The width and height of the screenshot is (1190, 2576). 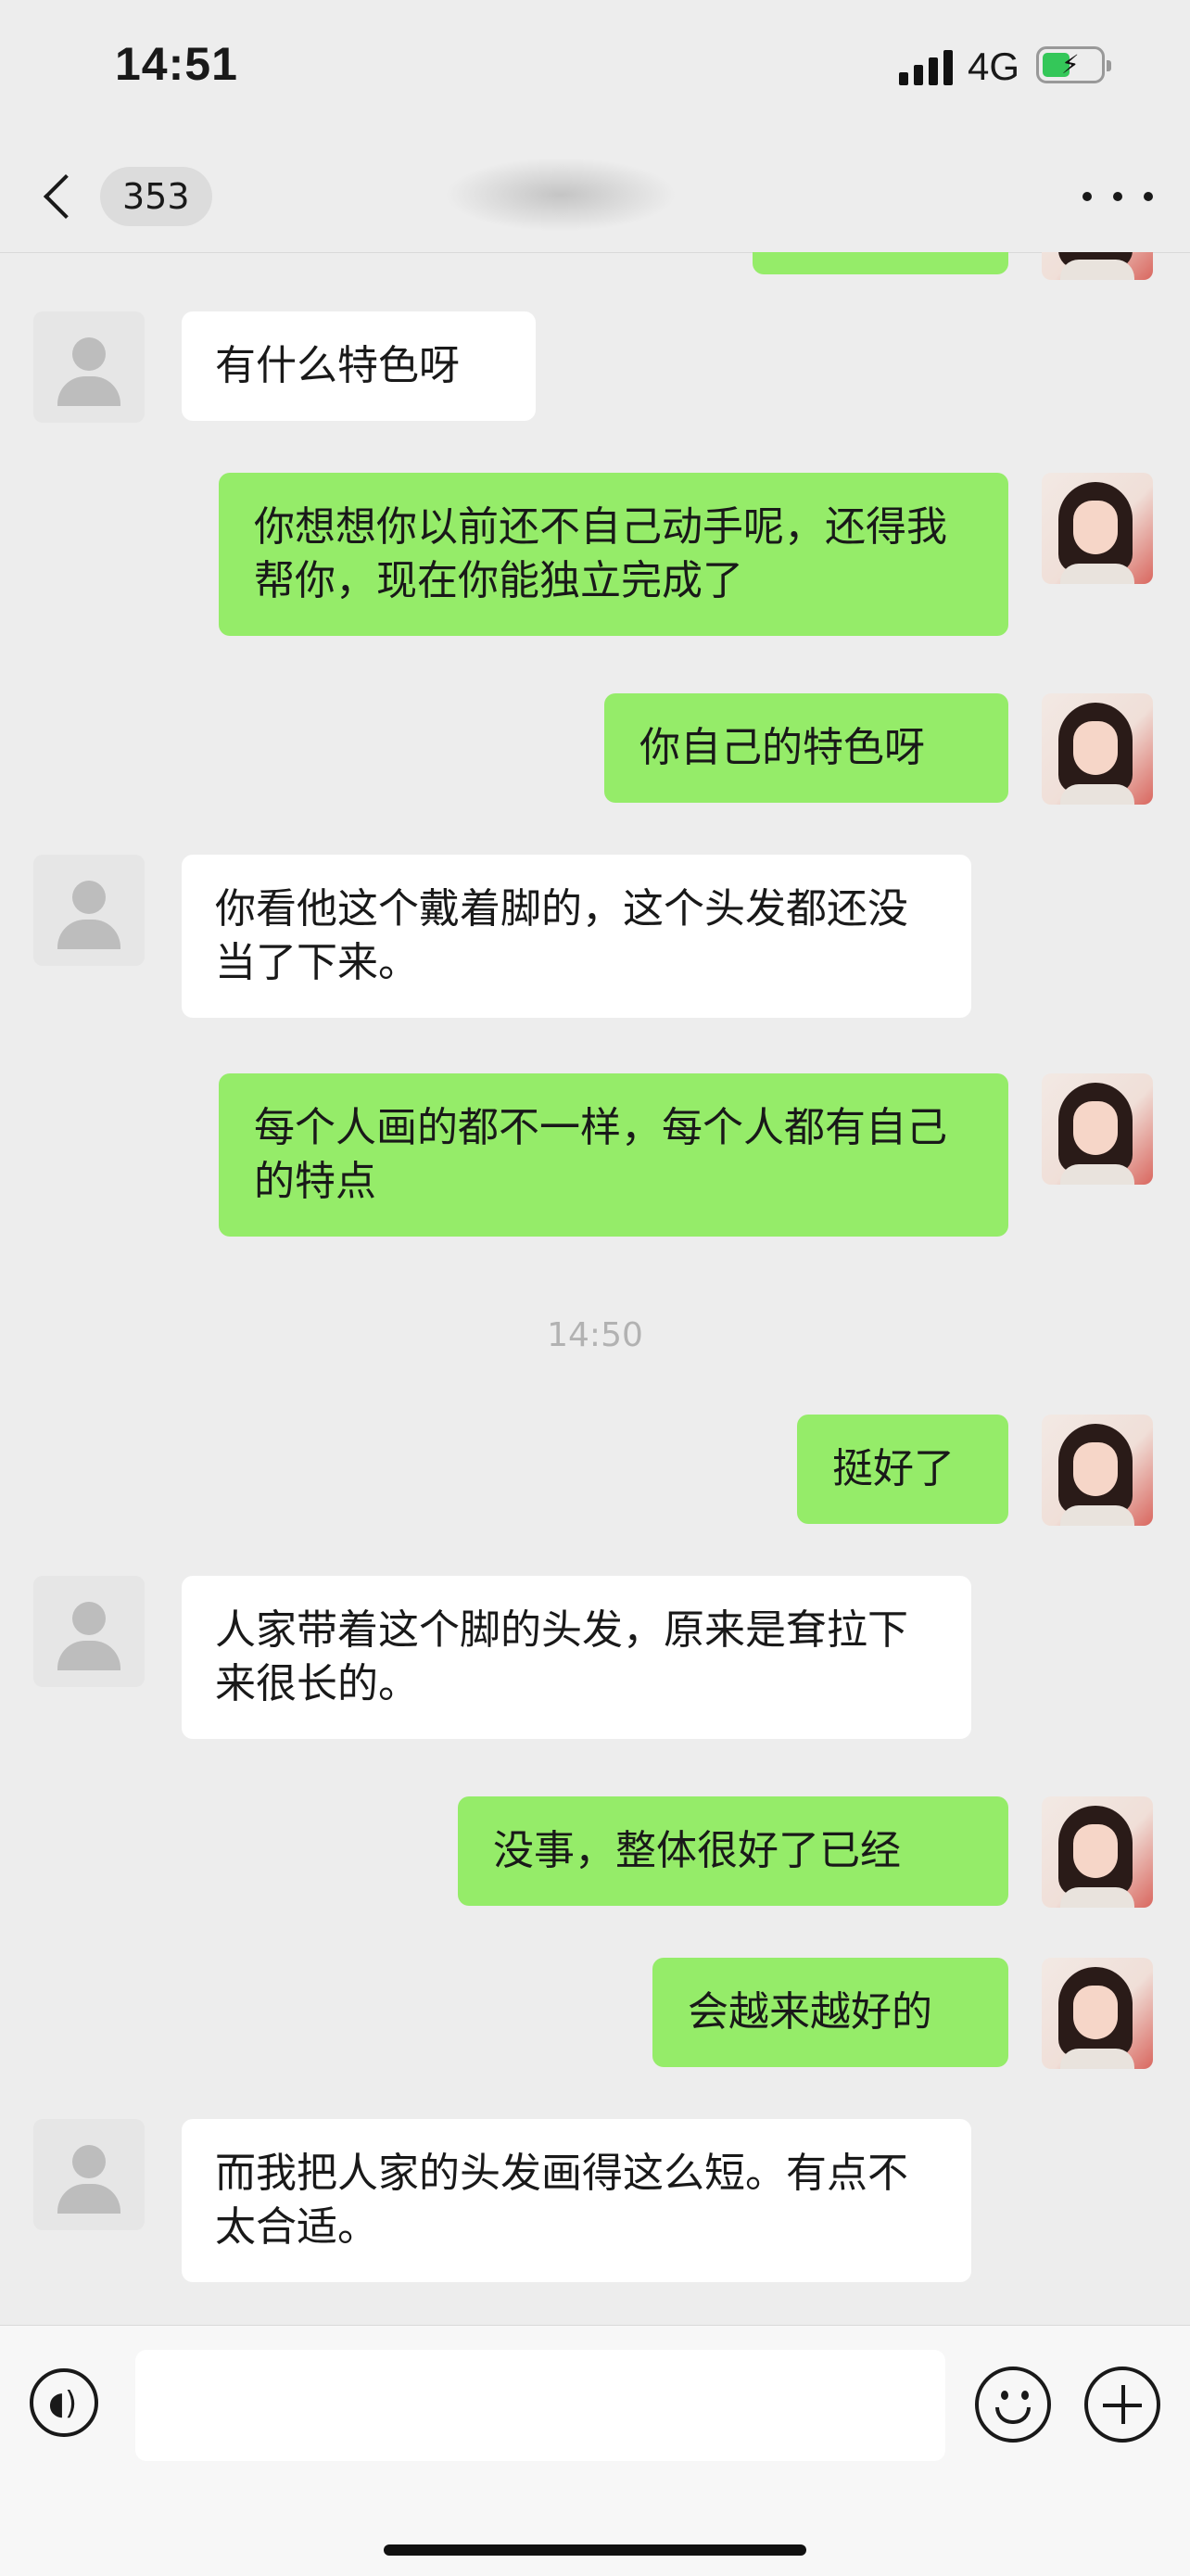 I want to click on message-bubble: 每个人画的都不一样，每个人都有自己的特点, so click(x=613, y=1155).